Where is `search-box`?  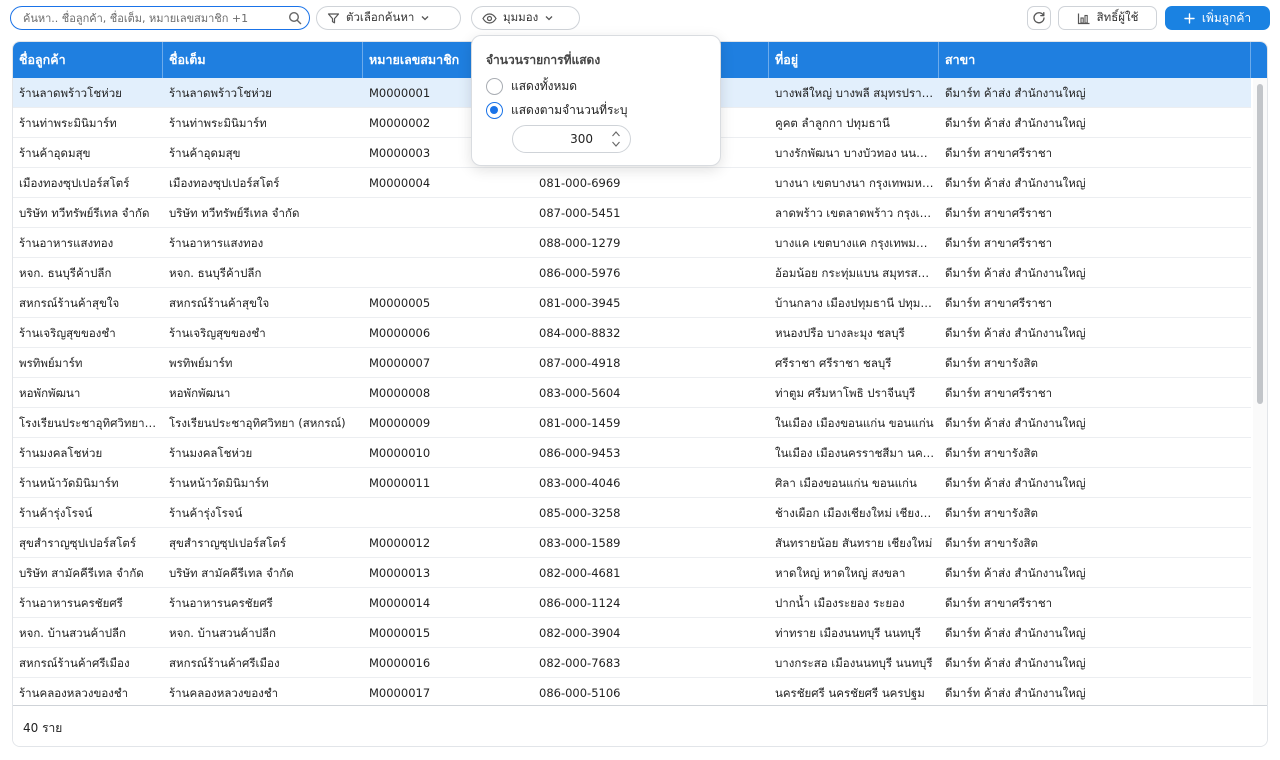
search-box is located at coordinates (160, 18).